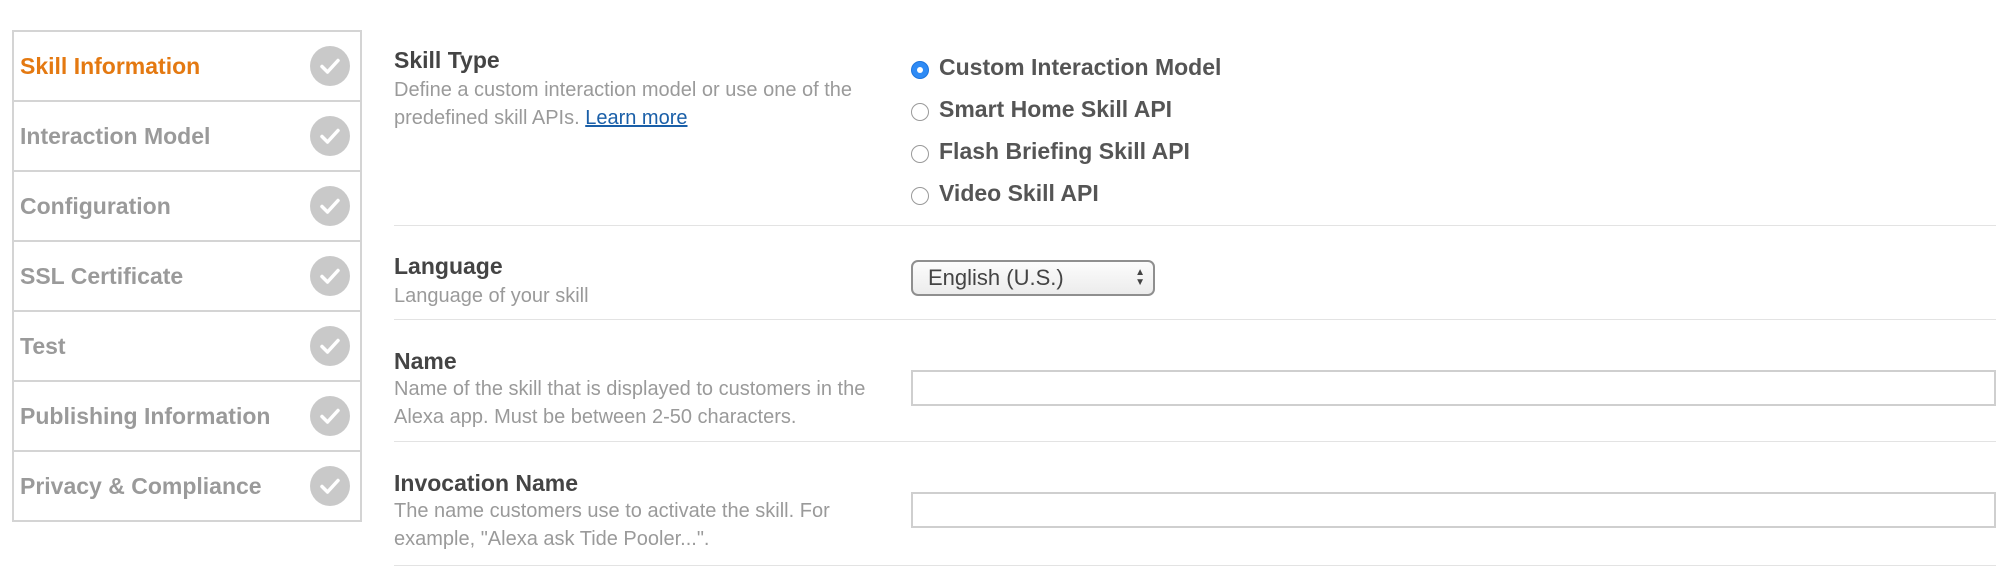 This screenshot has height=582, width=2012. What do you see at coordinates (187, 207) in the screenshot?
I see `sidebar-item-configuration: Configuration` at bounding box center [187, 207].